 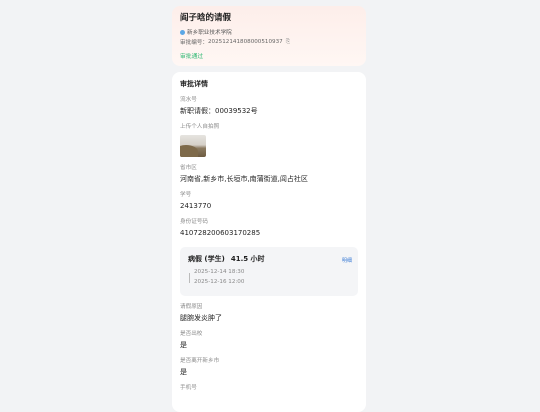 What do you see at coordinates (194, 84) in the screenshot?
I see `section-title: 审批详情` at bounding box center [194, 84].